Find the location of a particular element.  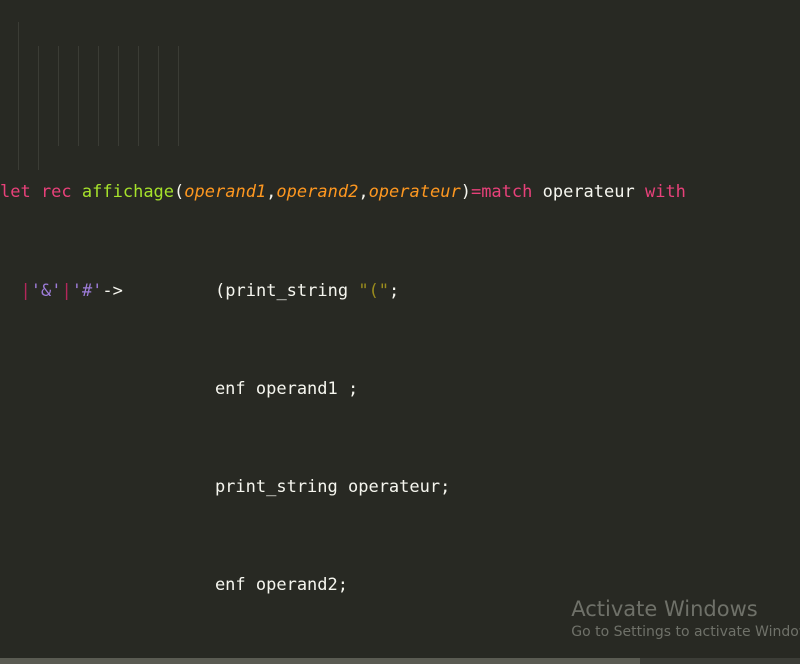

code-line: print_string operateur; is located at coordinates (400, 487).